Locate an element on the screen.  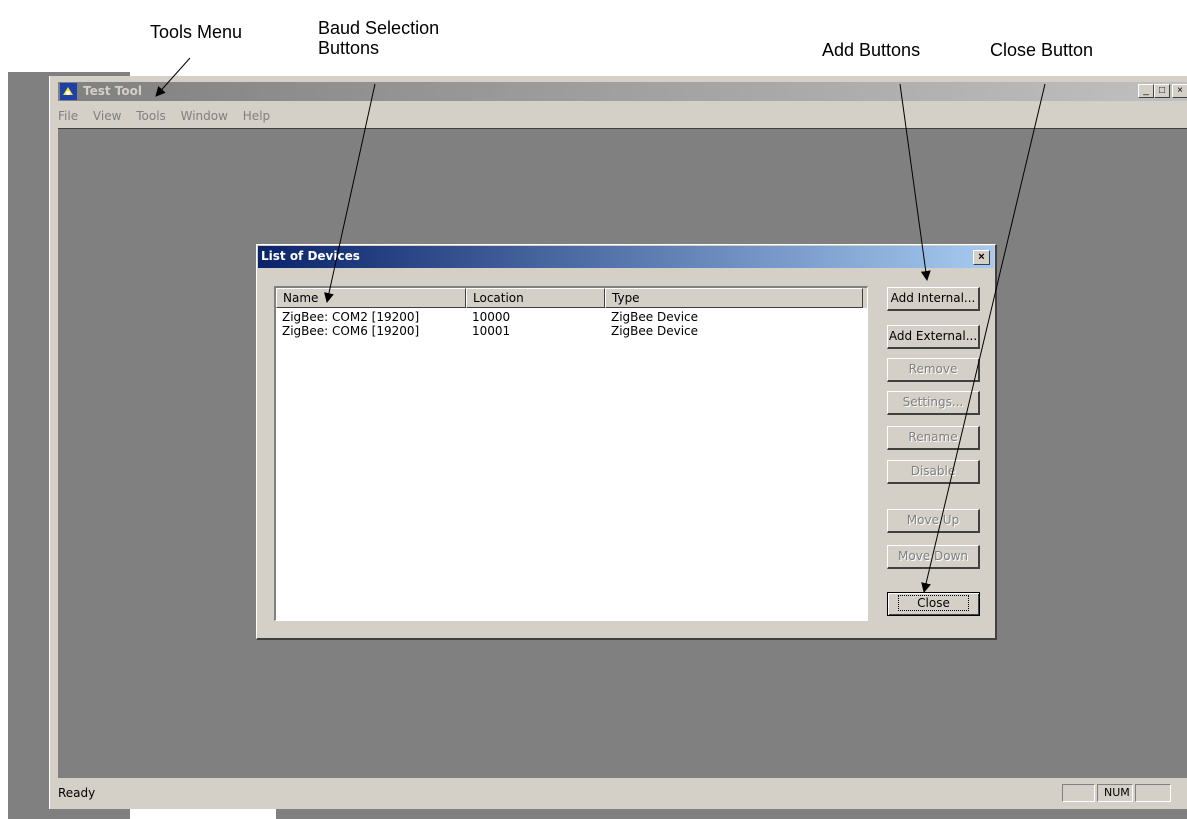
annotation-tools-menu: Tools Menu is located at coordinates (196, 32).